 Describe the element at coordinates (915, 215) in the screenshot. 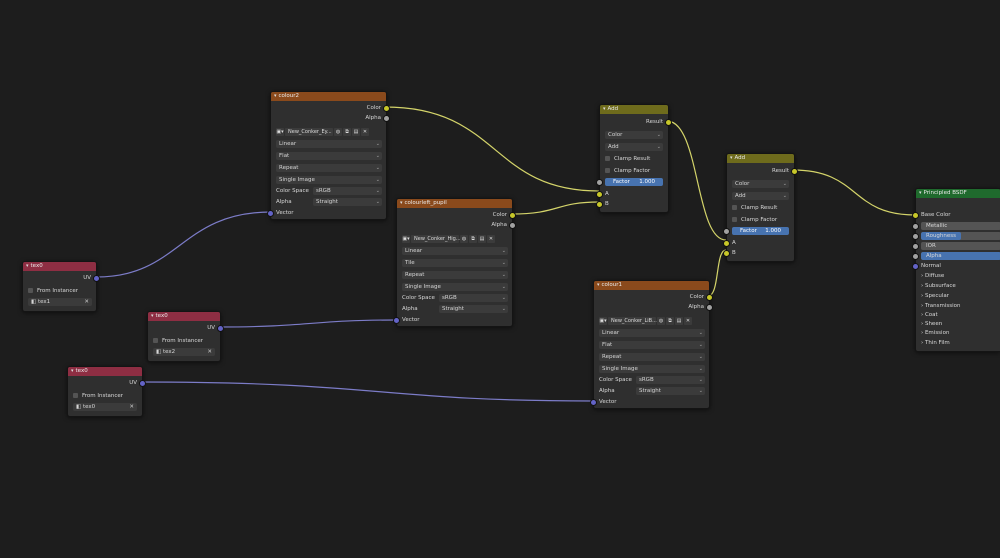

I see `input-base-color-socket` at that location.